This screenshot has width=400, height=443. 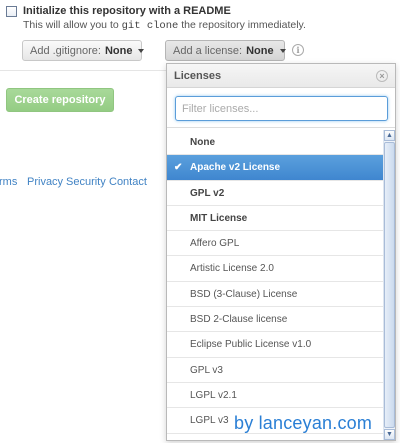 What do you see at coordinates (260, 50) in the screenshot?
I see `license-value: None` at bounding box center [260, 50].